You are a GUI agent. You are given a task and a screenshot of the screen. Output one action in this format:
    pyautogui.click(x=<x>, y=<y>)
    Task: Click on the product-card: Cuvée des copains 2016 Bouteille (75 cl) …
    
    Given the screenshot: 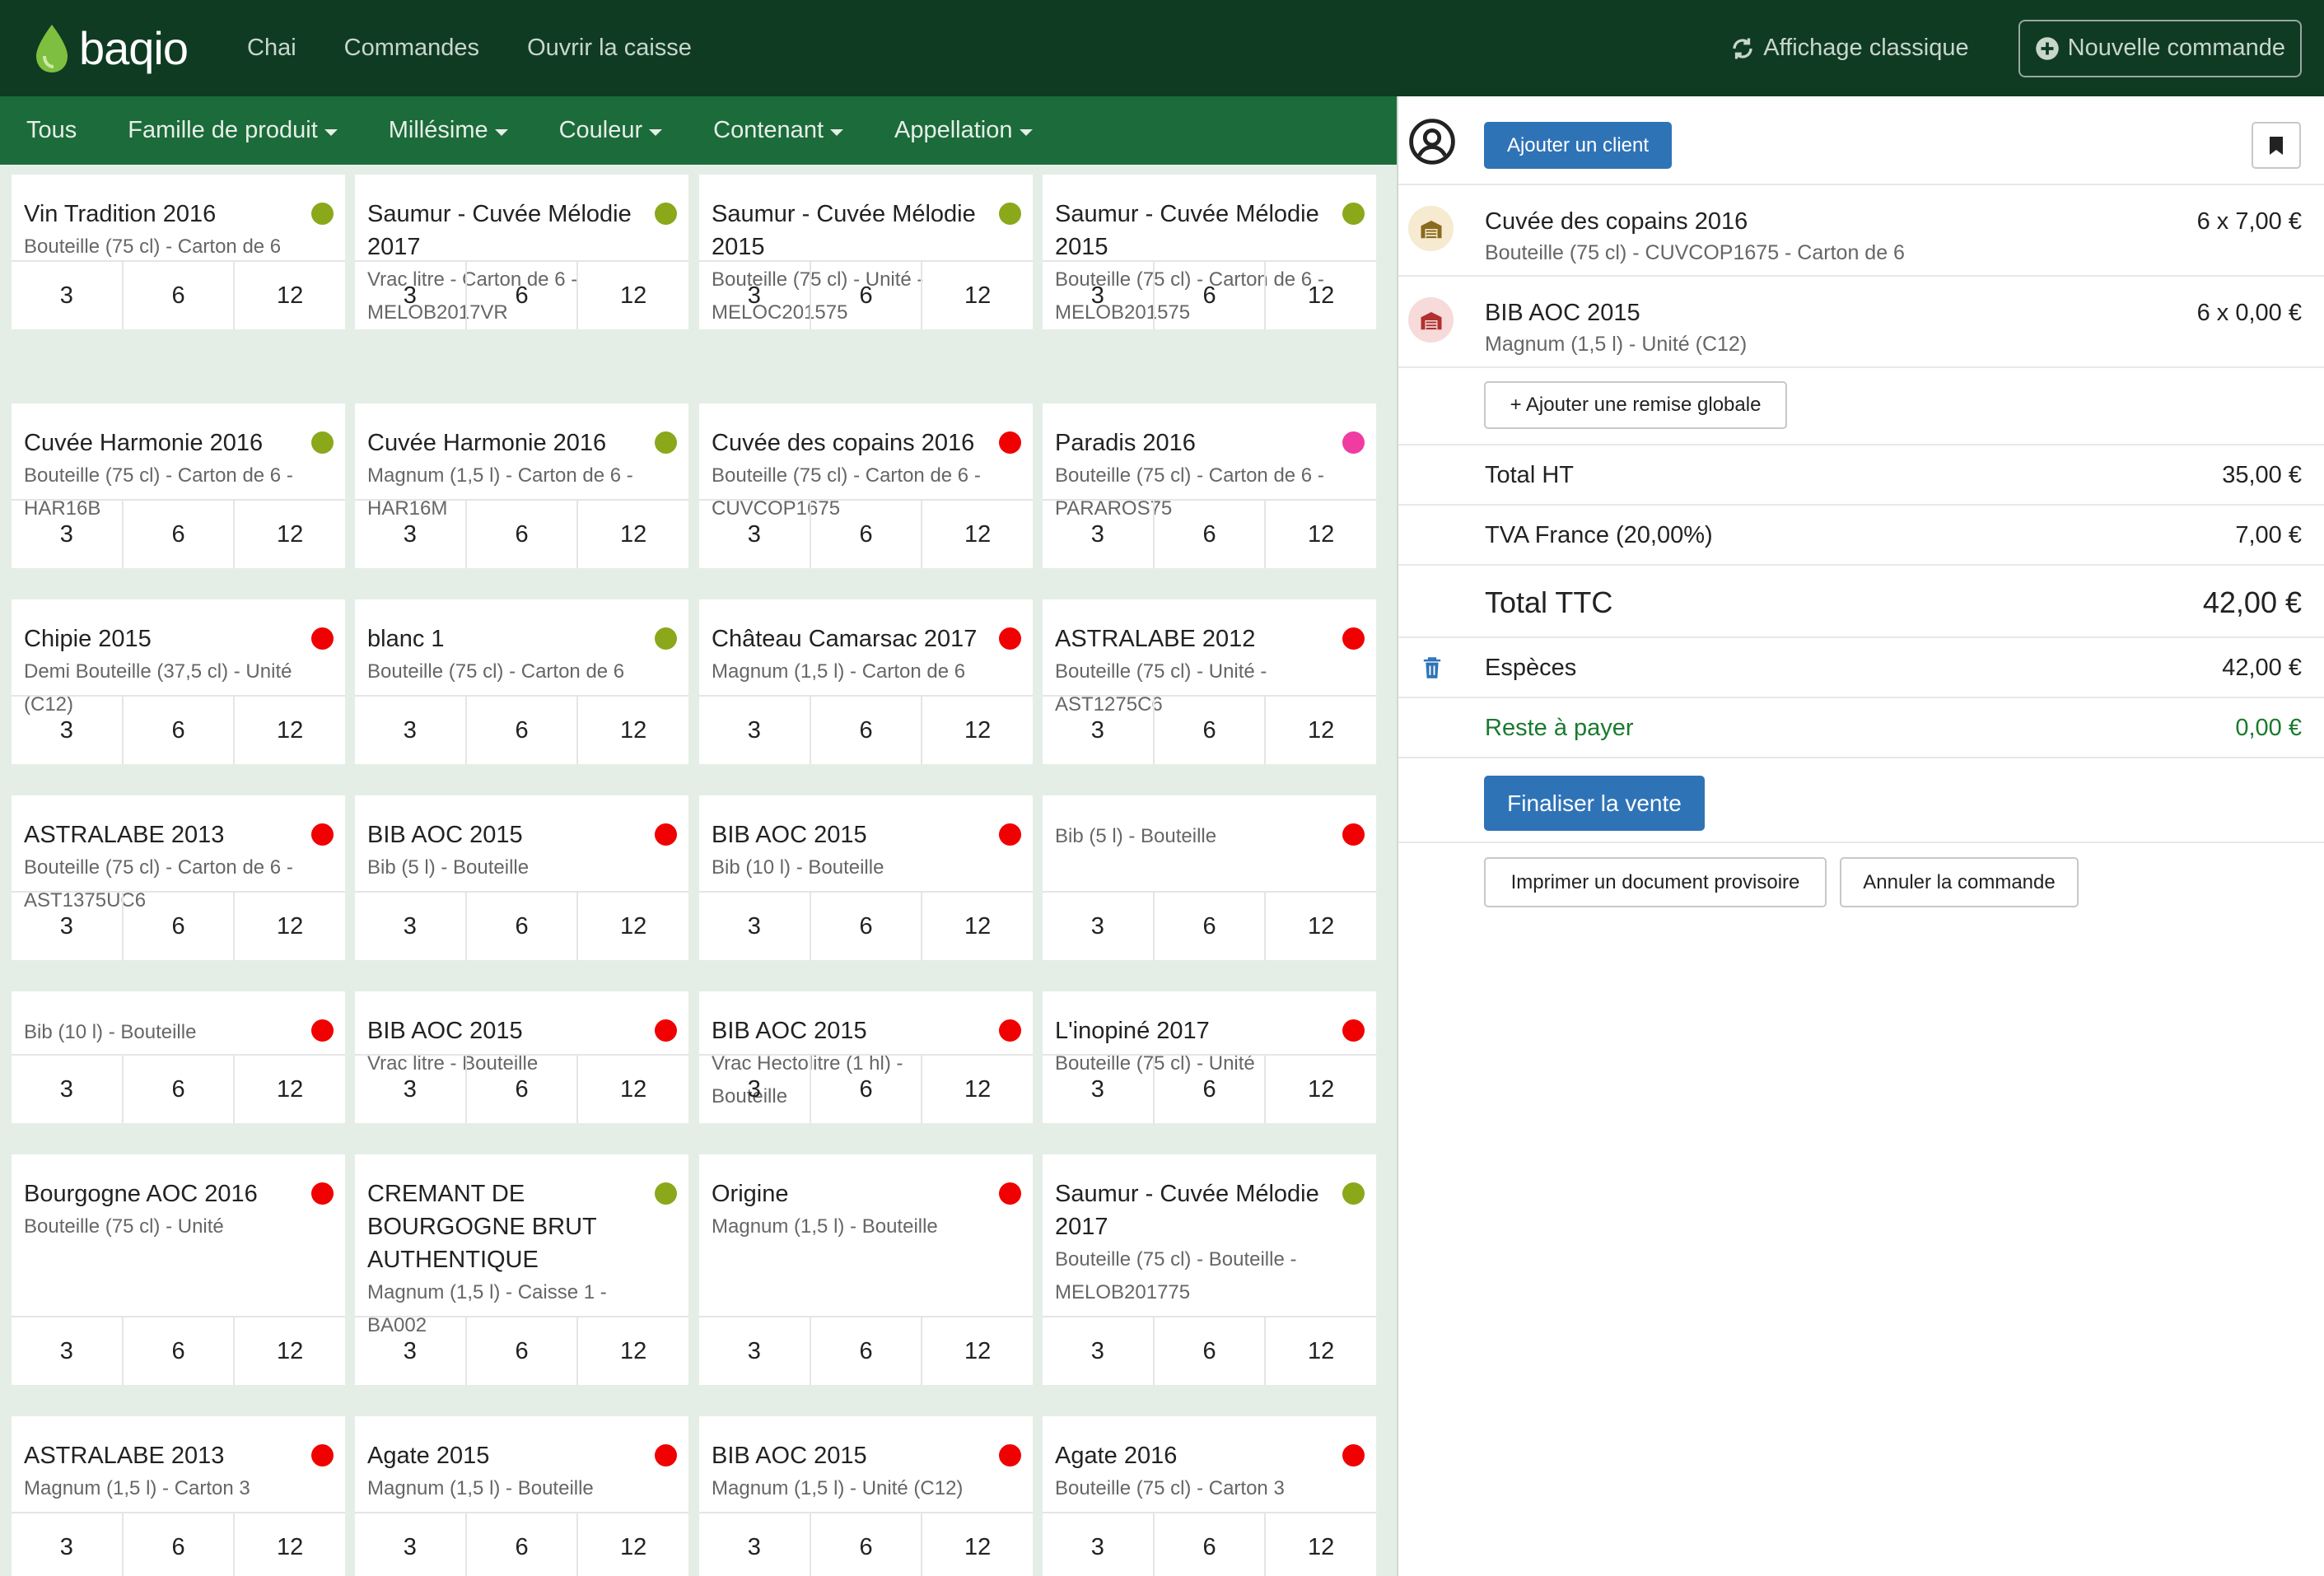 What is the action you would take?
    pyautogui.click(x=866, y=485)
    